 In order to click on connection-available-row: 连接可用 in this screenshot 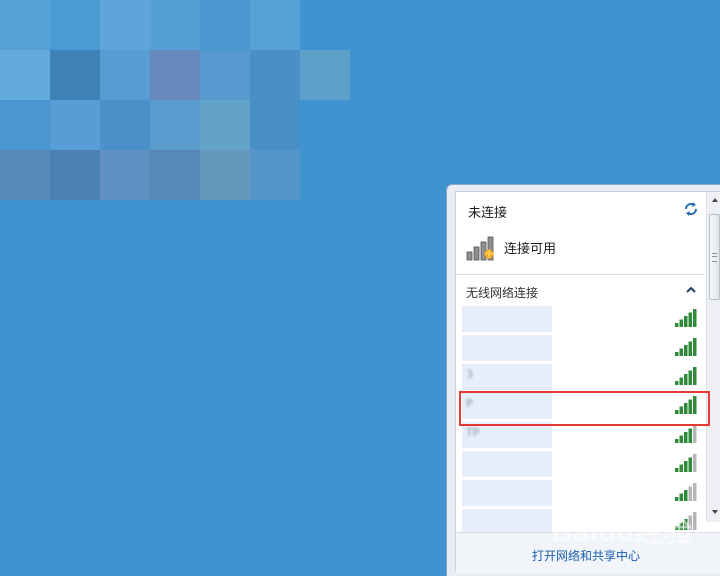, I will do `click(511, 247)`.